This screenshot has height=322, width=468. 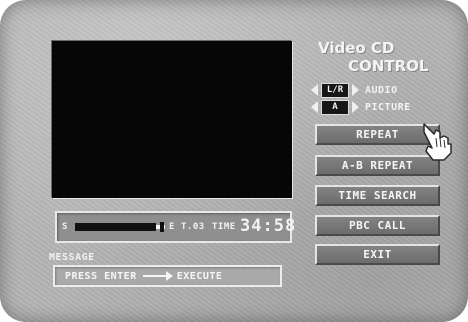 What do you see at coordinates (268, 226) in the screenshot?
I see `time-readout: 34:58` at bounding box center [268, 226].